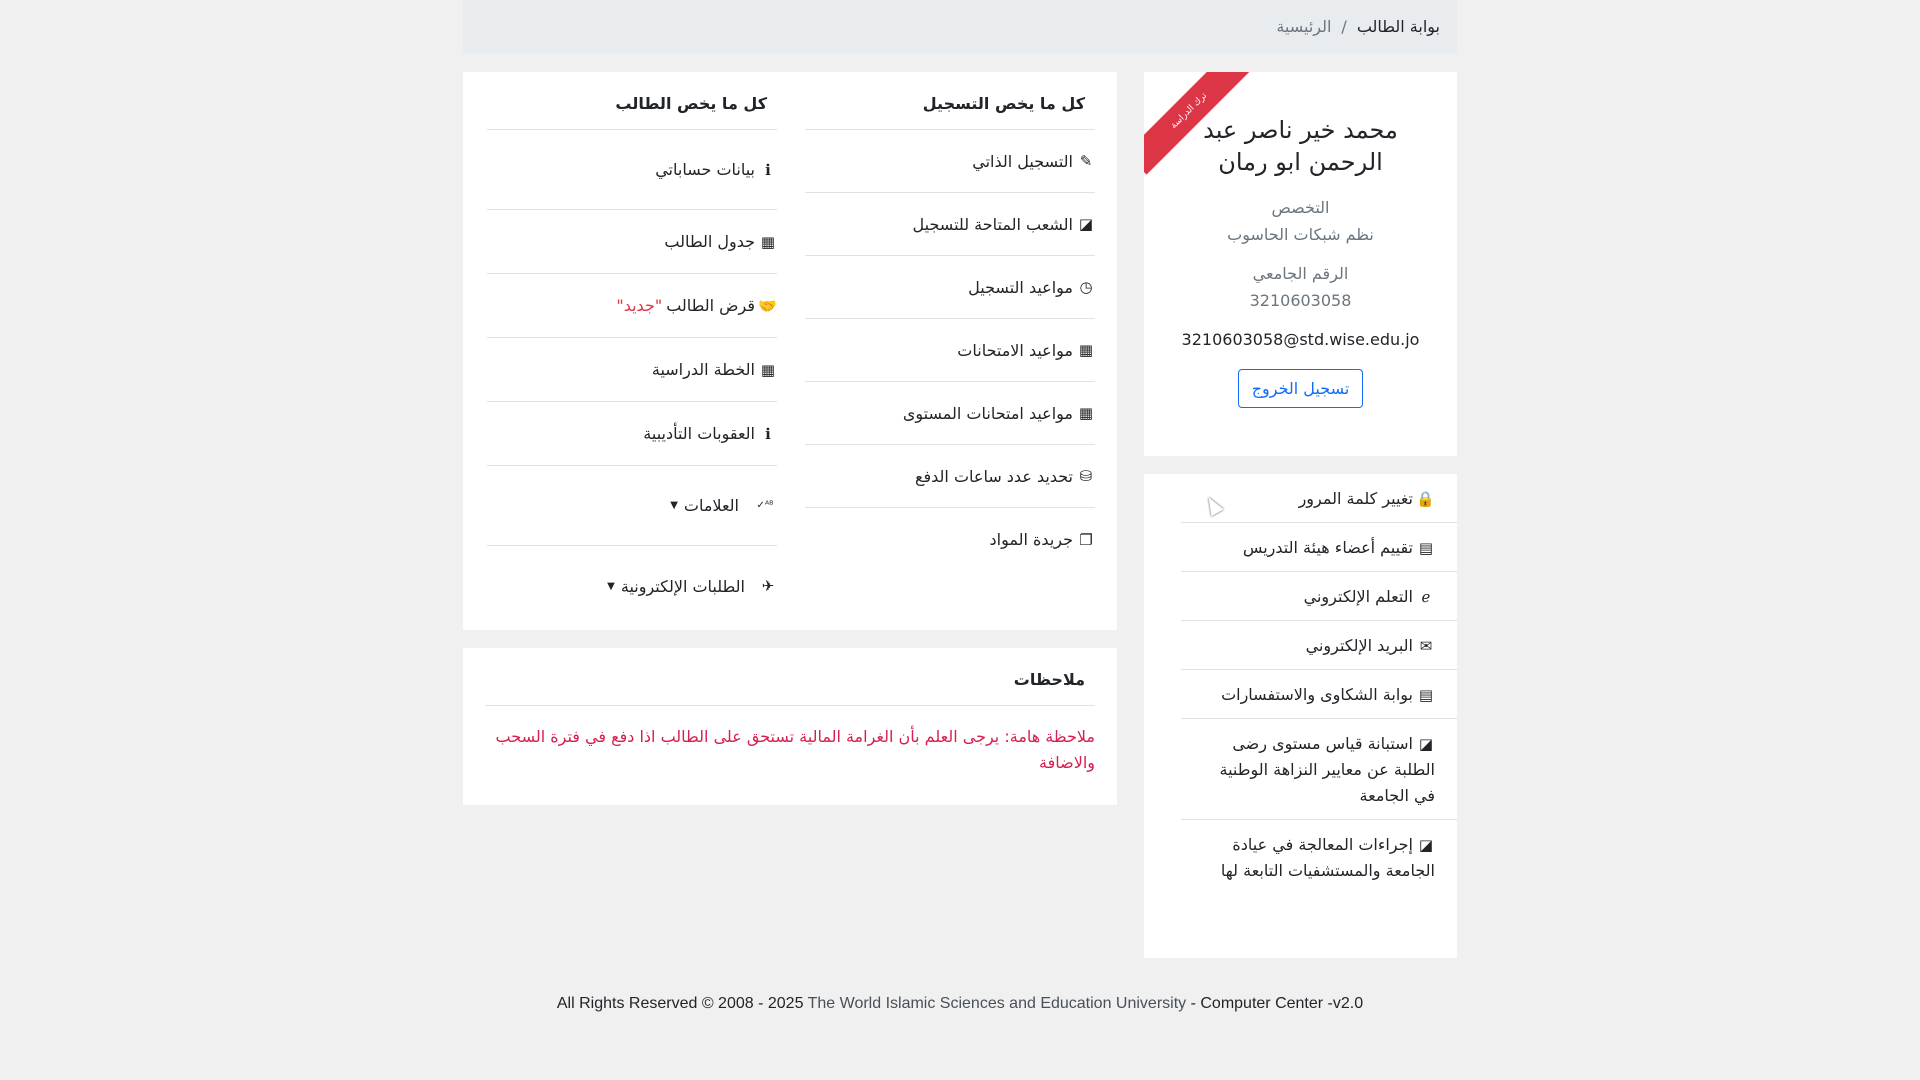  I want to click on pencil-icon: ✎, so click(1086, 161).